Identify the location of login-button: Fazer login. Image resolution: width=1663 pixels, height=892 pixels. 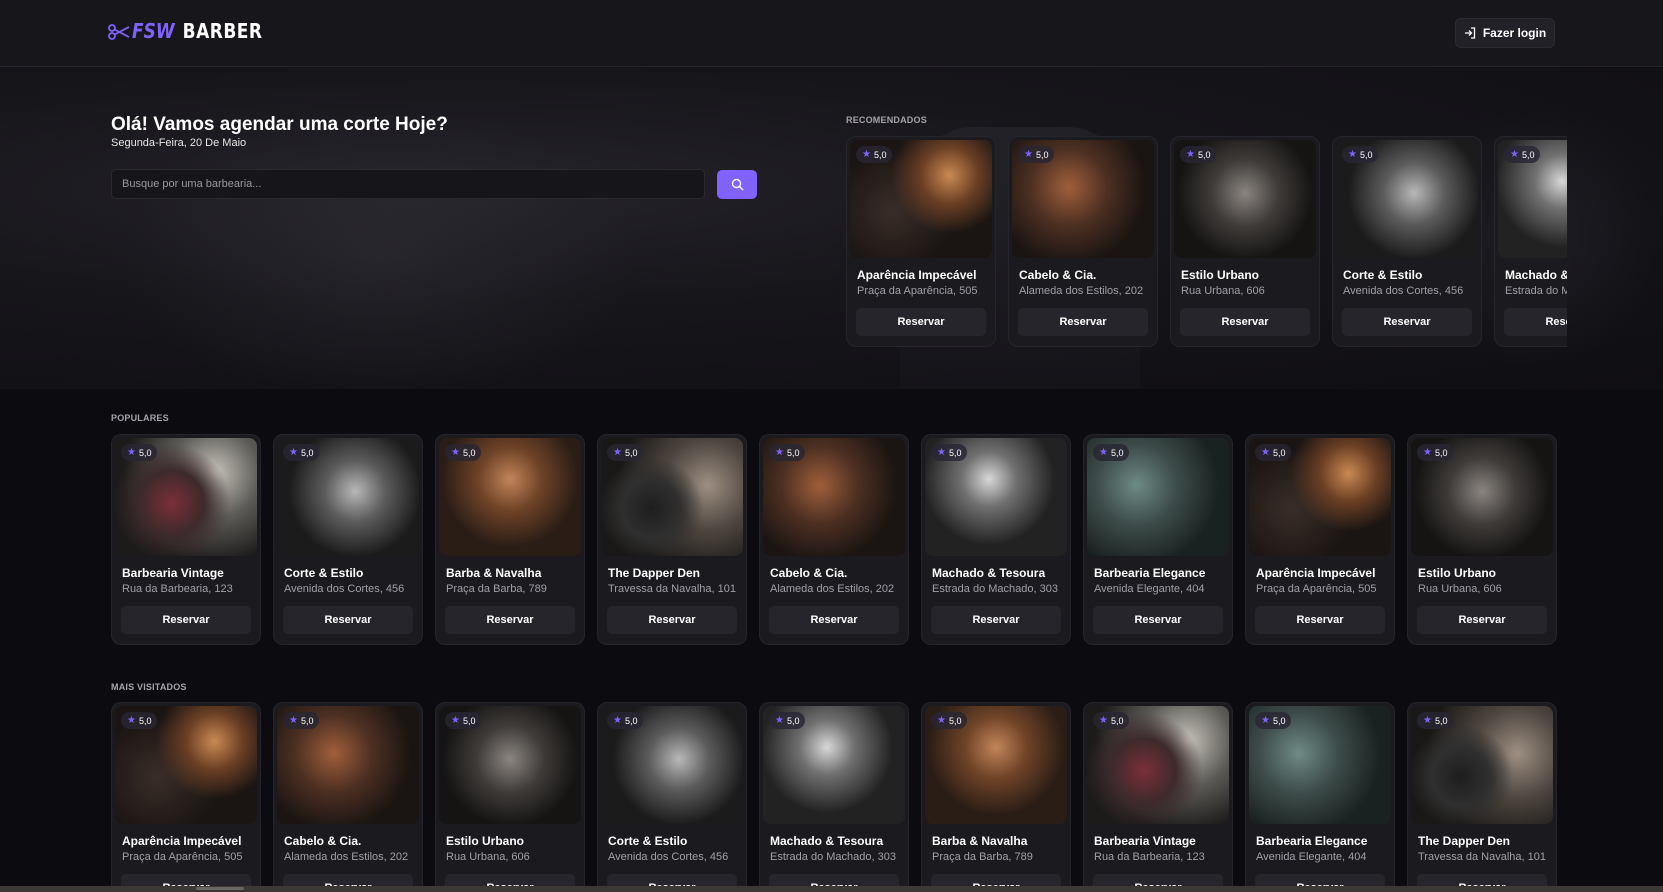
(1505, 33).